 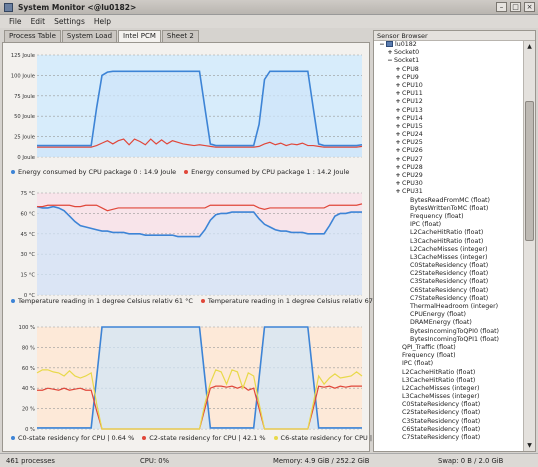 What do you see at coordinates (410, 77) in the screenshot?
I see `sensor-tree-label: CPU9` at bounding box center [410, 77].